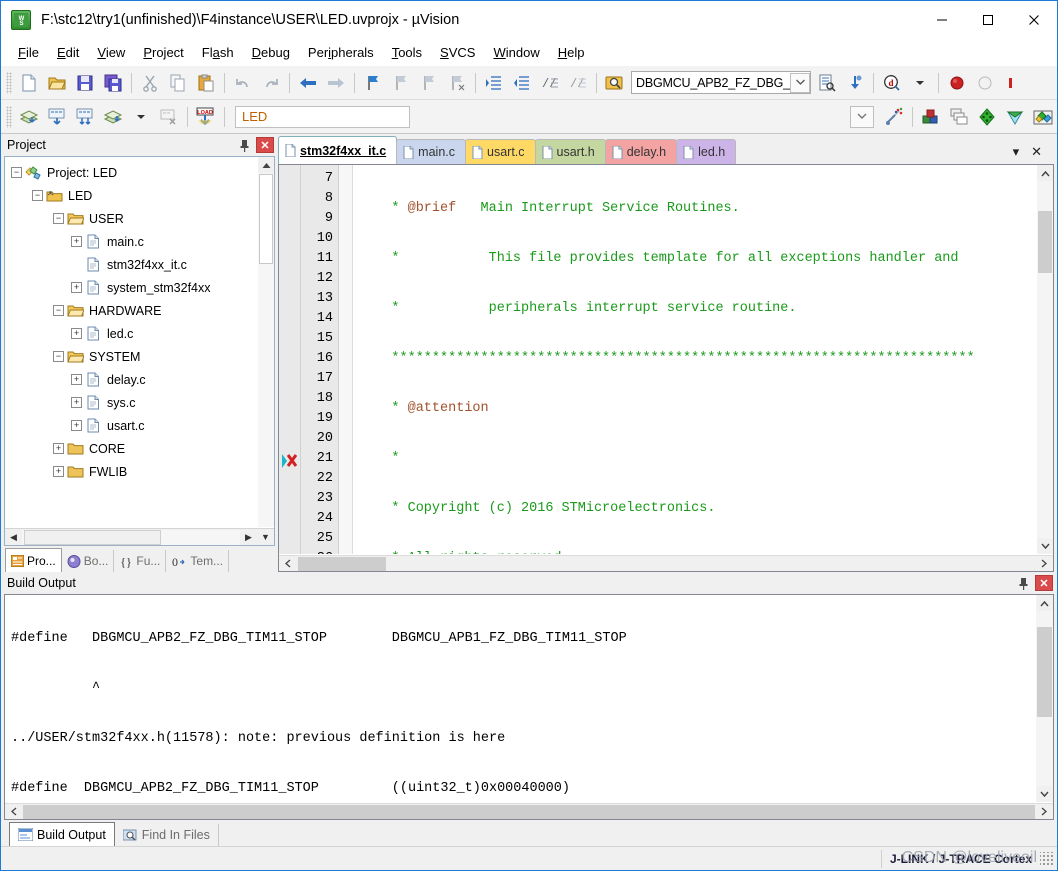  What do you see at coordinates (522, 83) in the screenshot?
I see `outdent-icon` at bounding box center [522, 83].